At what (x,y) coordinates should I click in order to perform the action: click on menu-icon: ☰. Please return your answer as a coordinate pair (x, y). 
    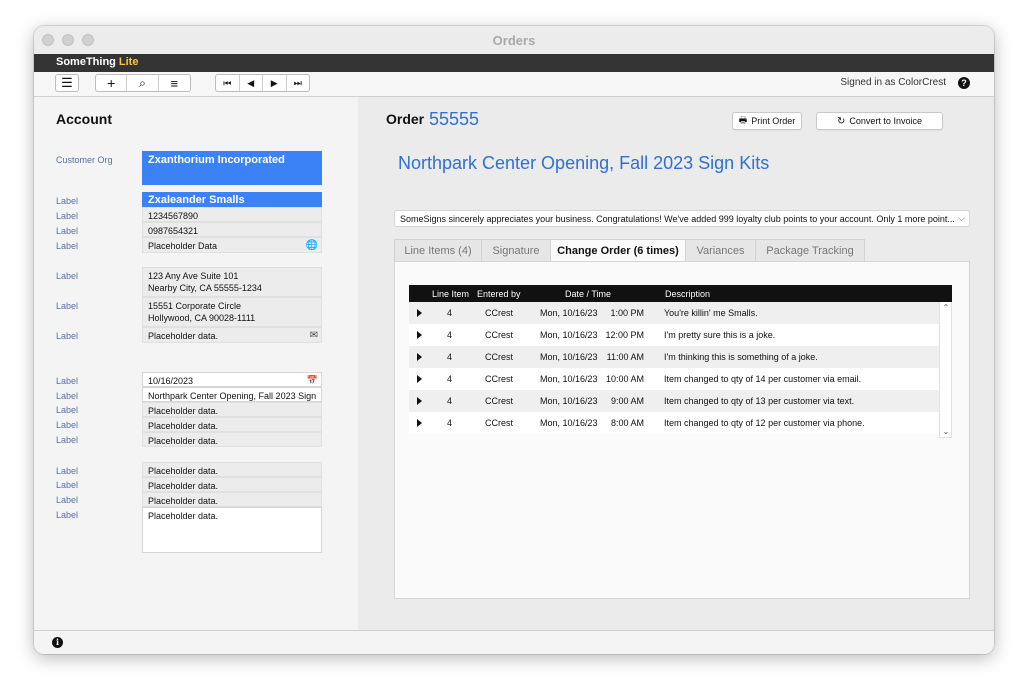
    Looking at the image, I should click on (67, 82).